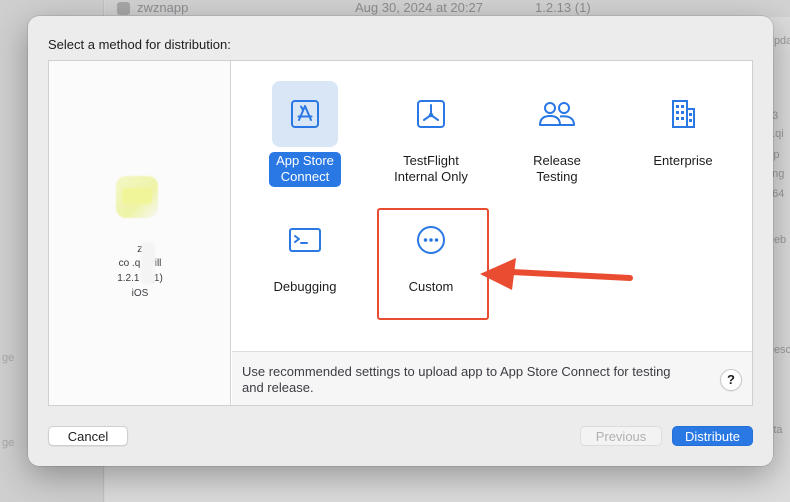 Image resolution: width=790 pixels, height=502 pixels. I want to click on cancel-button: Cancel, so click(88, 436).